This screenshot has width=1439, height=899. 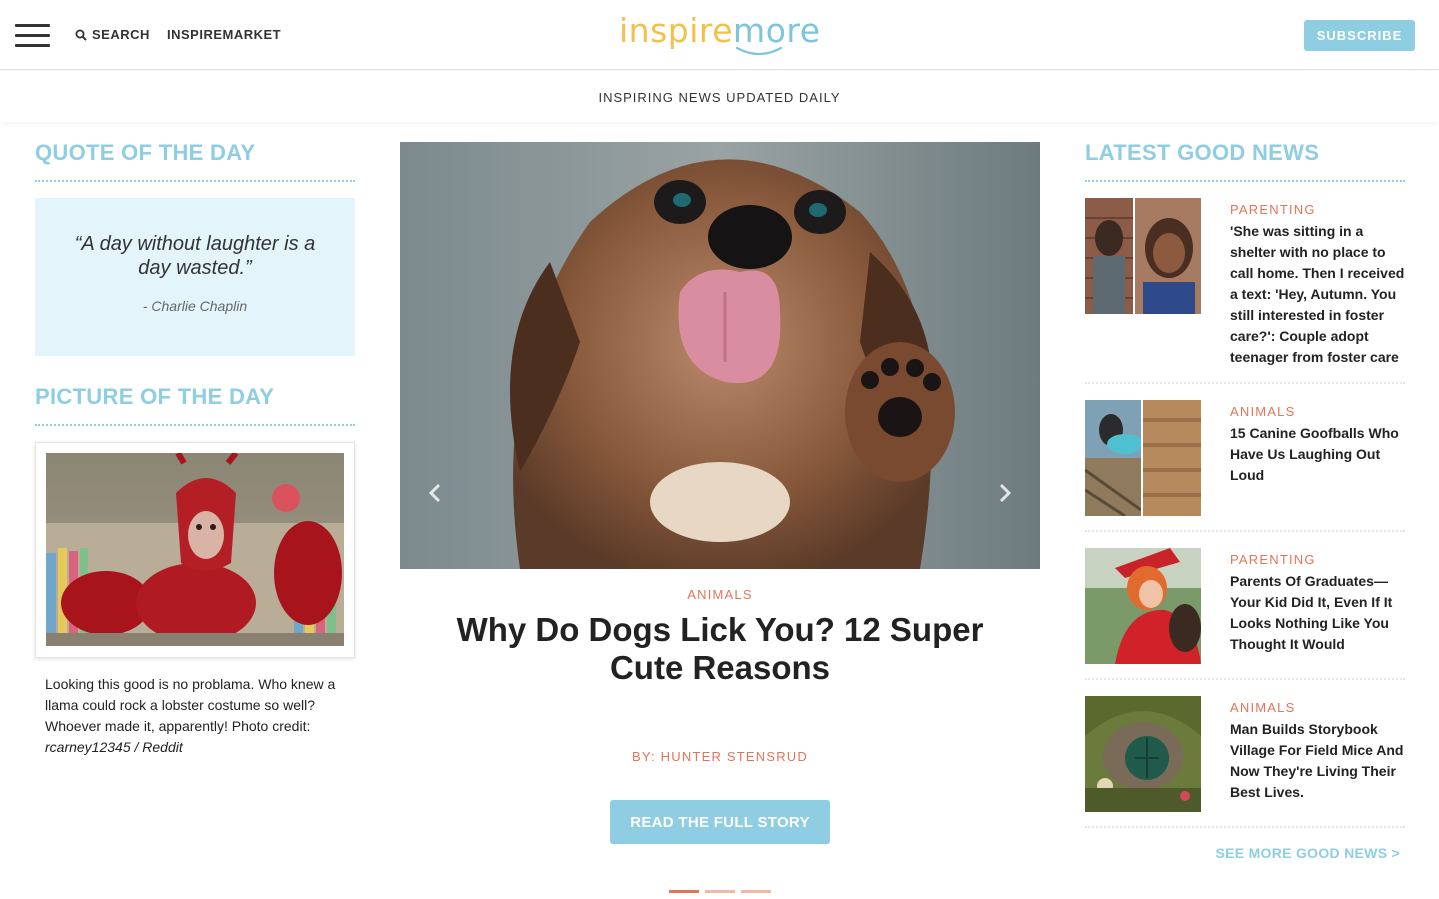 I want to click on read-full-story-button: READ THE FULL STORY, so click(x=720, y=822).